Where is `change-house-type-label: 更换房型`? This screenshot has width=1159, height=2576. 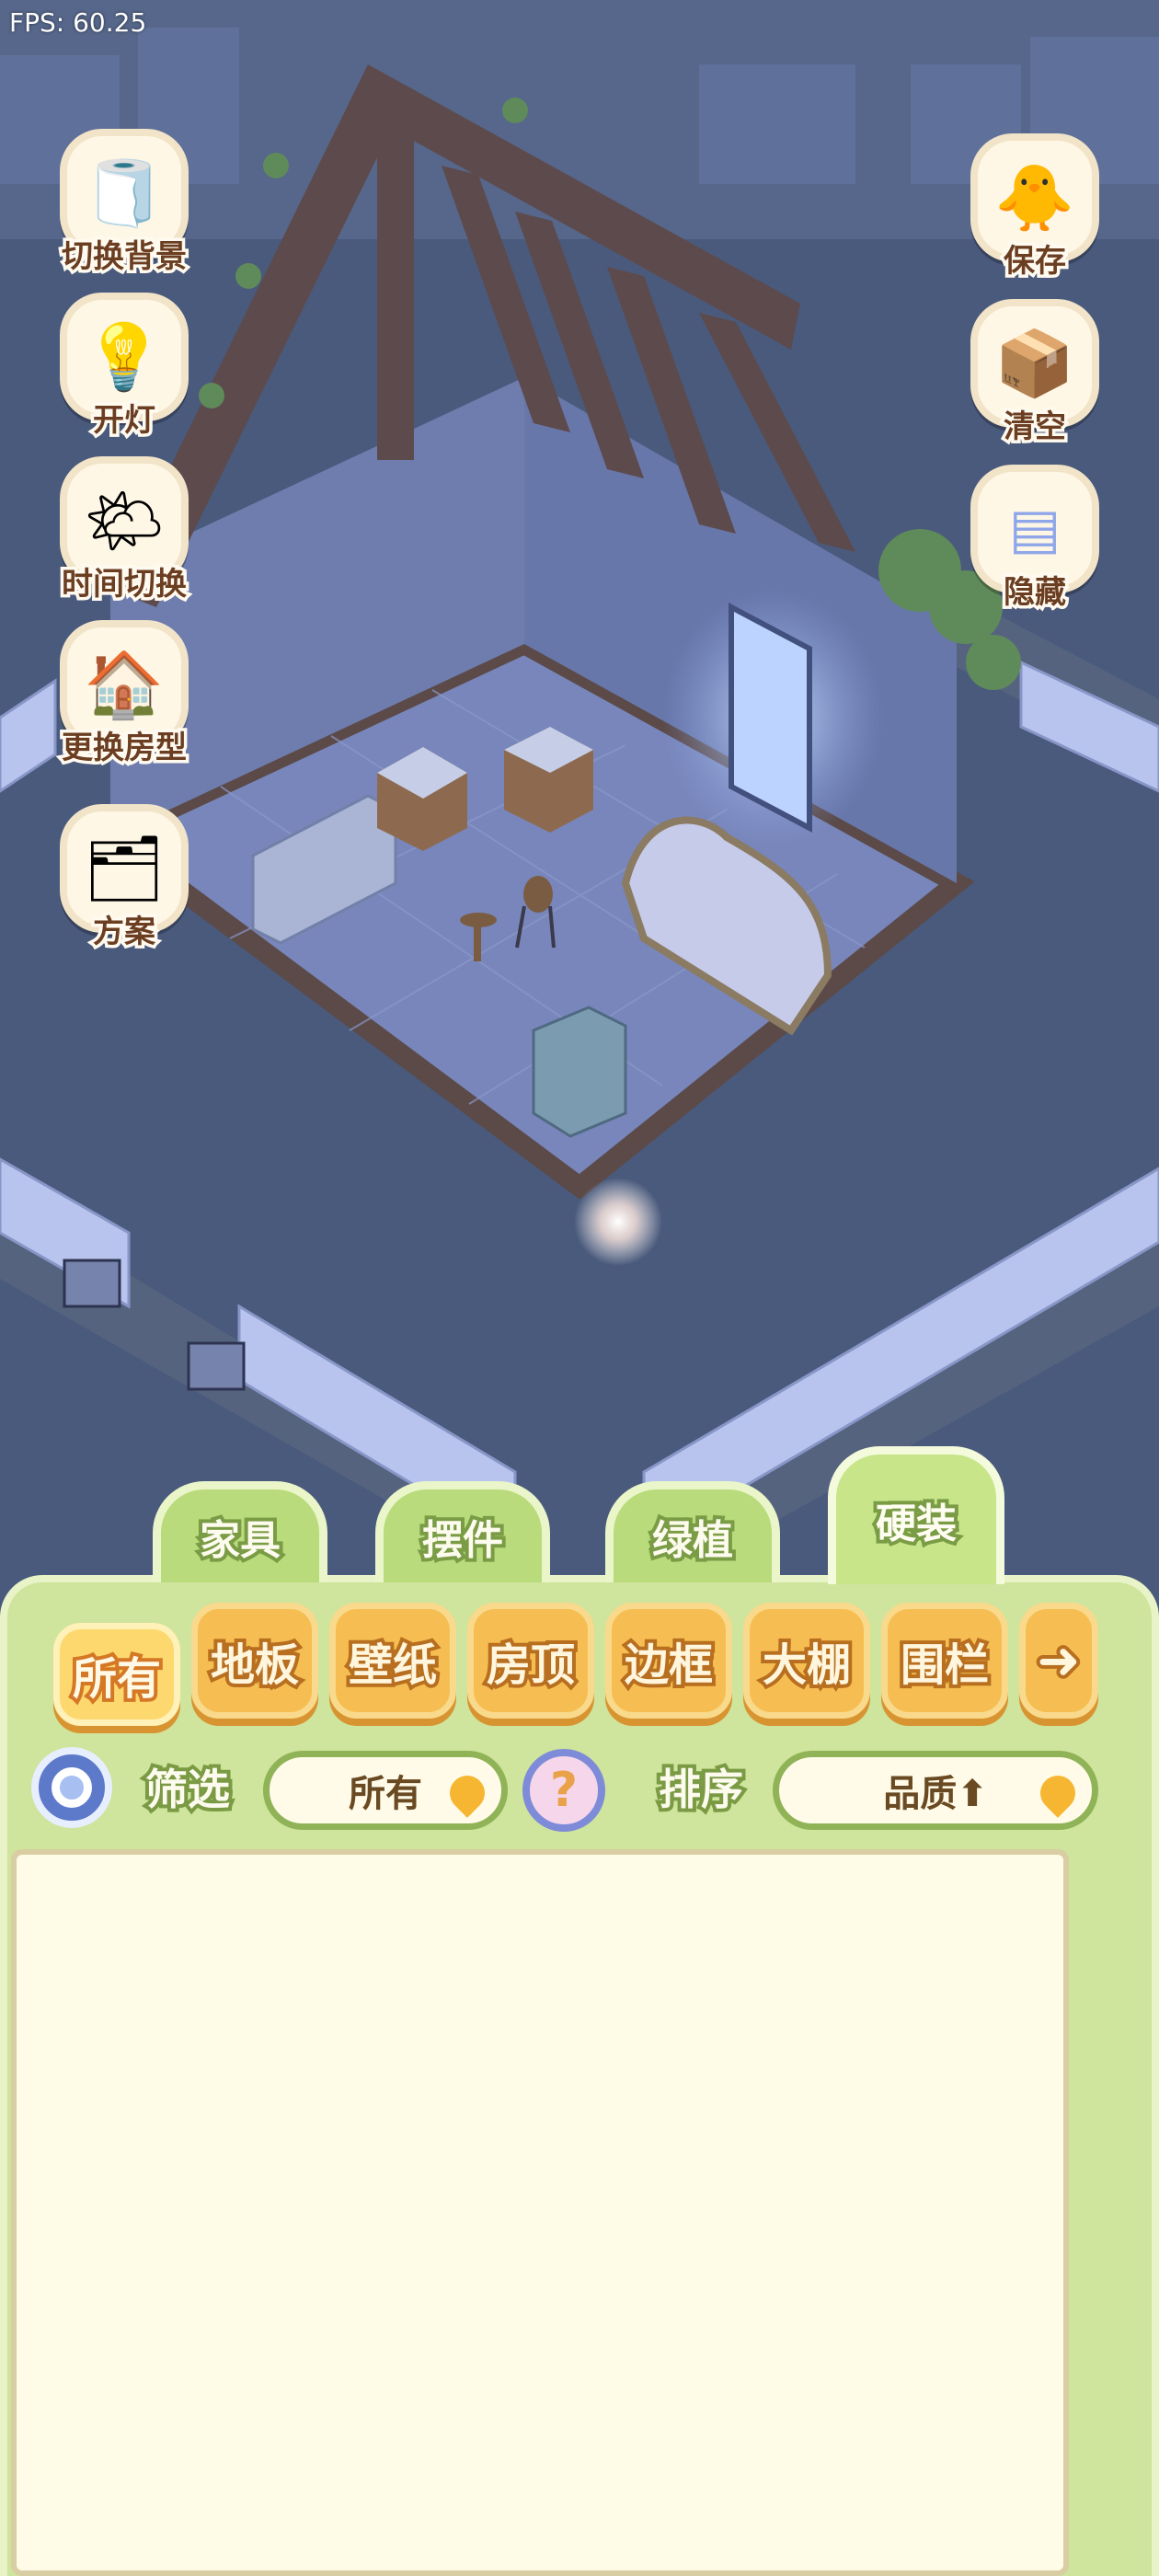
change-house-type-label: 更换房型 is located at coordinates (124, 748).